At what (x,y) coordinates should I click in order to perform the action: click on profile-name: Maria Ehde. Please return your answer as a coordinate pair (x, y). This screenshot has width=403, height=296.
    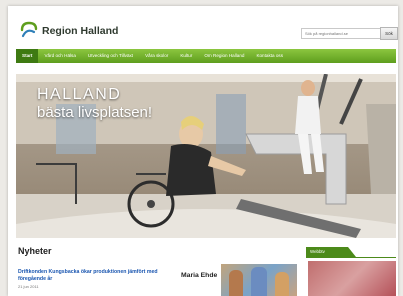
    Looking at the image, I should click on (201, 275).